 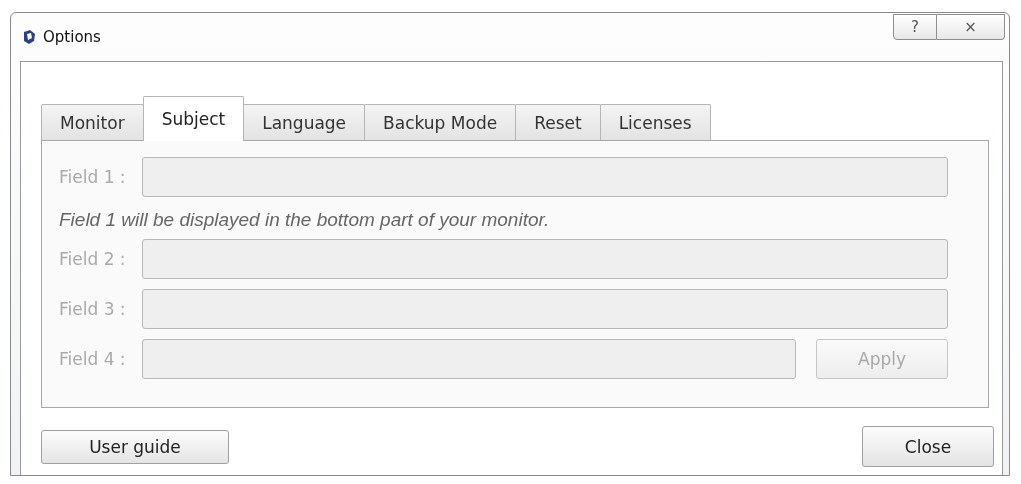 I want to click on app-icon, so click(x=29, y=37).